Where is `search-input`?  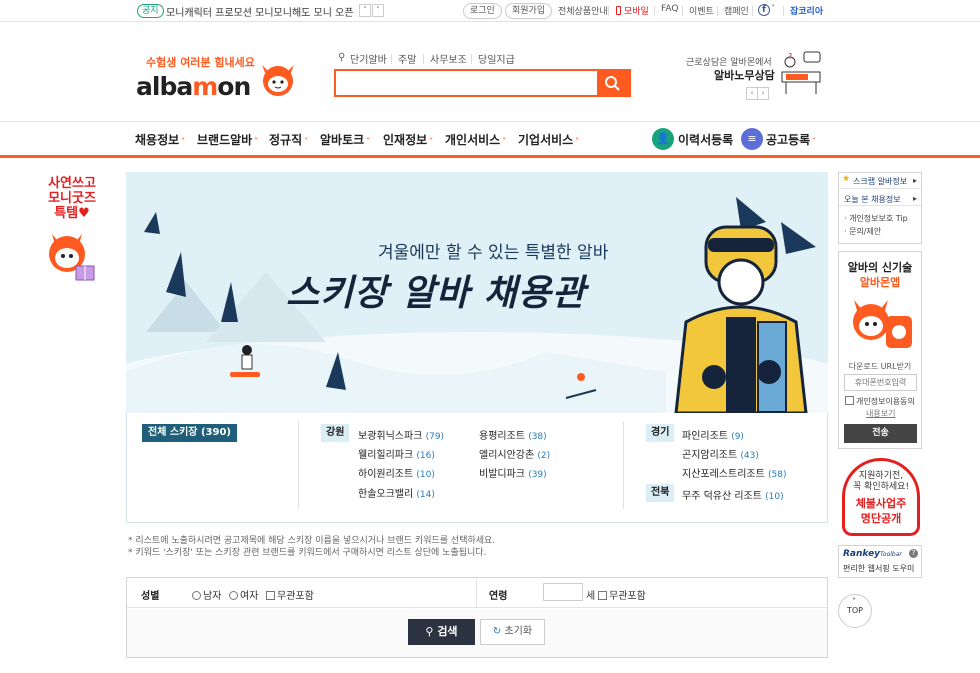 search-input is located at coordinates (466, 83).